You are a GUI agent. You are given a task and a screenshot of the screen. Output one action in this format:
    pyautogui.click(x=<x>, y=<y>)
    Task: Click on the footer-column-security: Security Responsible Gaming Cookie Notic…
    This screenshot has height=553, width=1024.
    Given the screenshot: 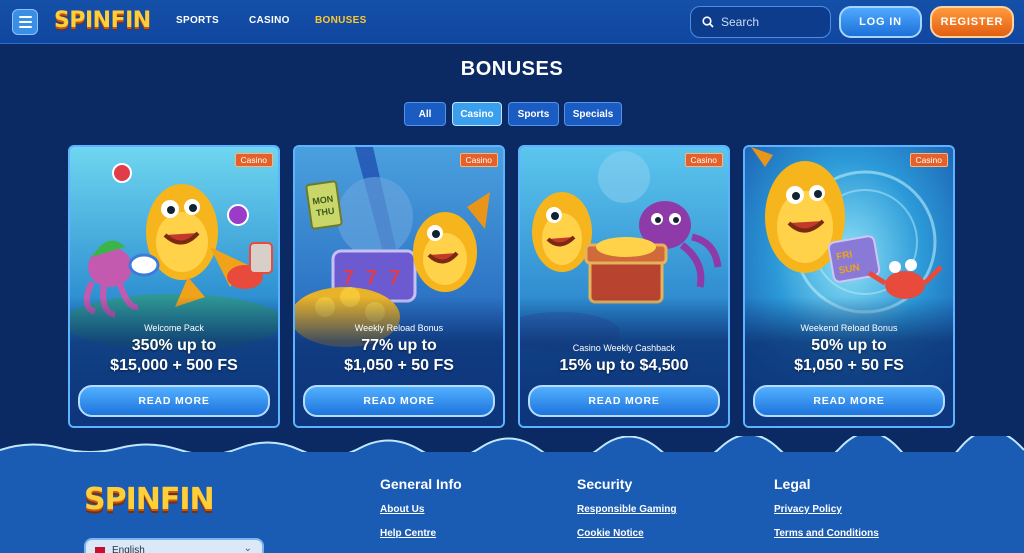 What is the action you would take?
    pyautogui.click(x=626, y=514)
    